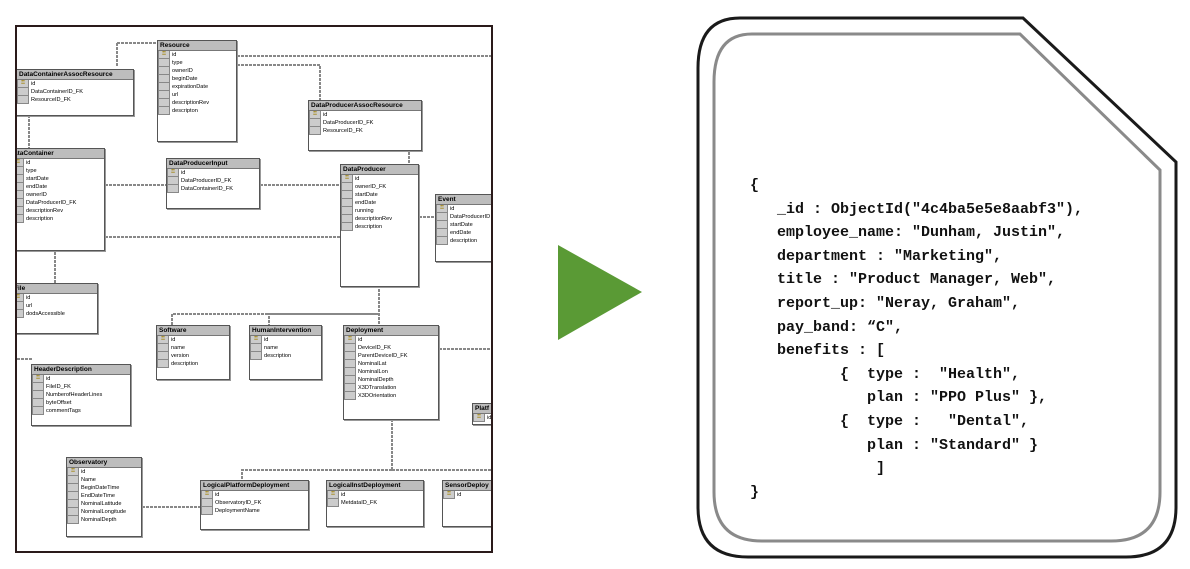 The height and width of the screenshot is (569, 1190). What do you see at coordinates (466, 503) in the screenshot?
I see `table-sensordeploy: SensorDeploy ⚿ id` at bounding box center [466, 503].